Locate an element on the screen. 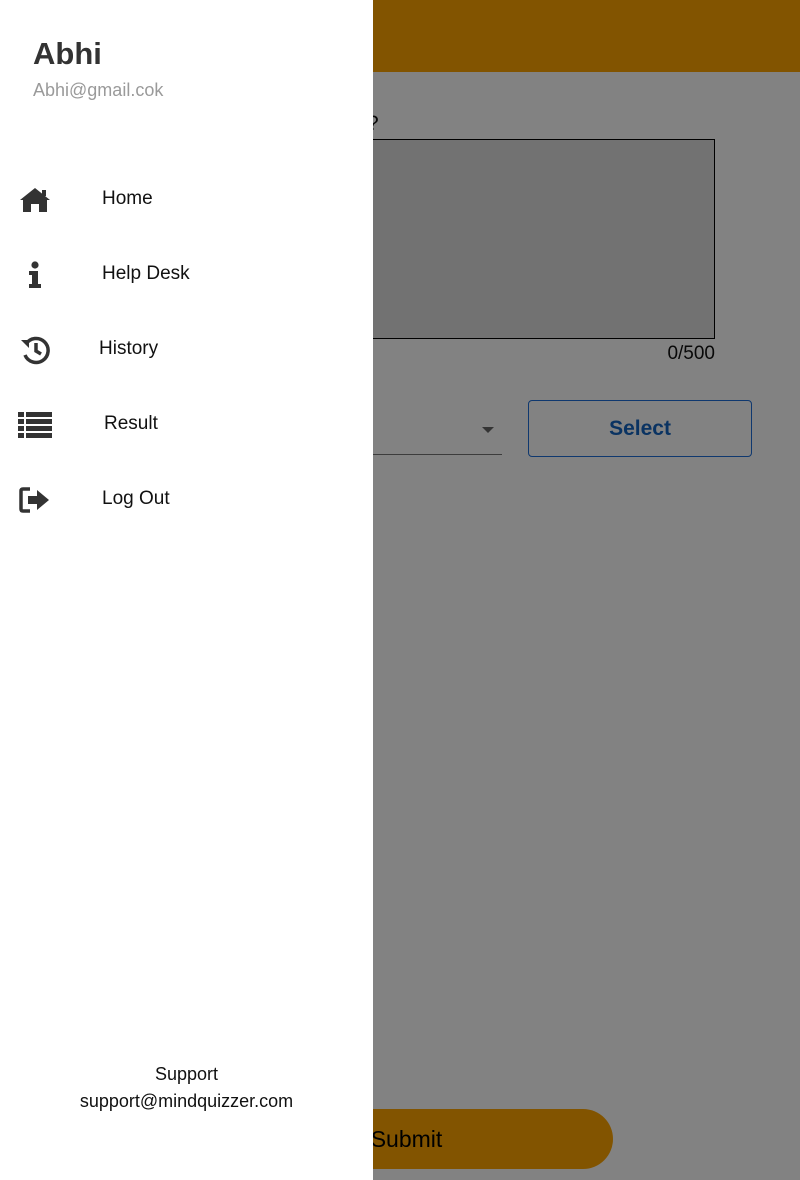 This screenshot has width=800, height=1180. home-icon is located at coordinates (35, 200).